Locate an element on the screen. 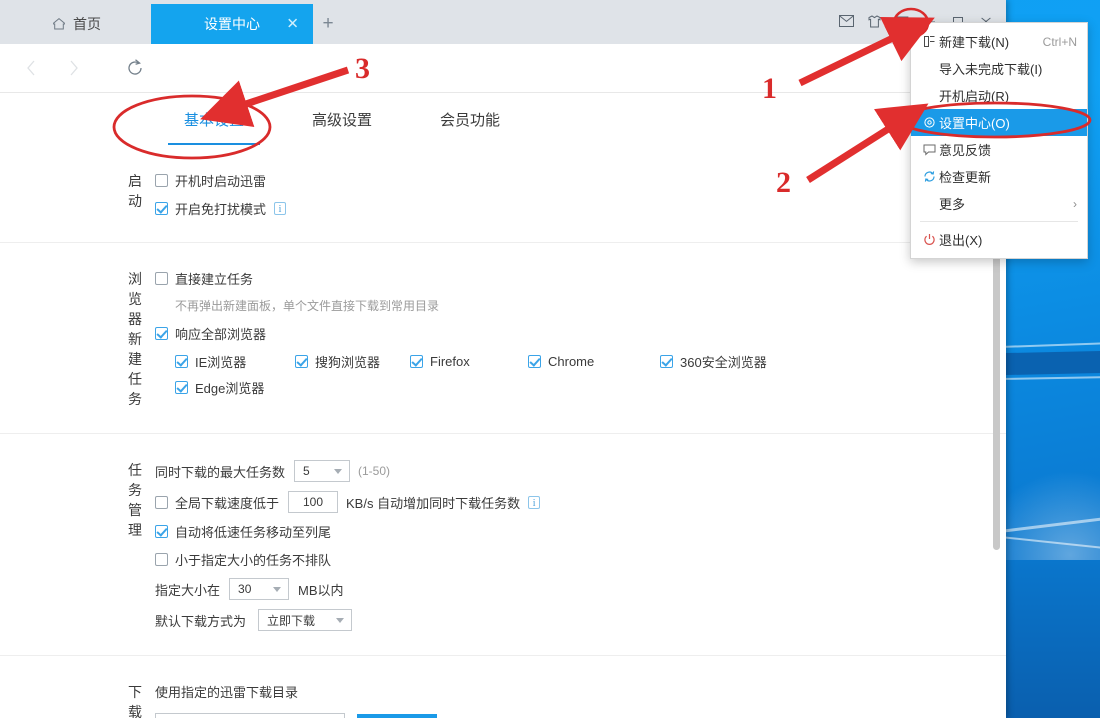 This screenshot has width=1100, height=718. checkbox-browser-sogou: 搜狗浏览器 is located at coordinates (352, 361).